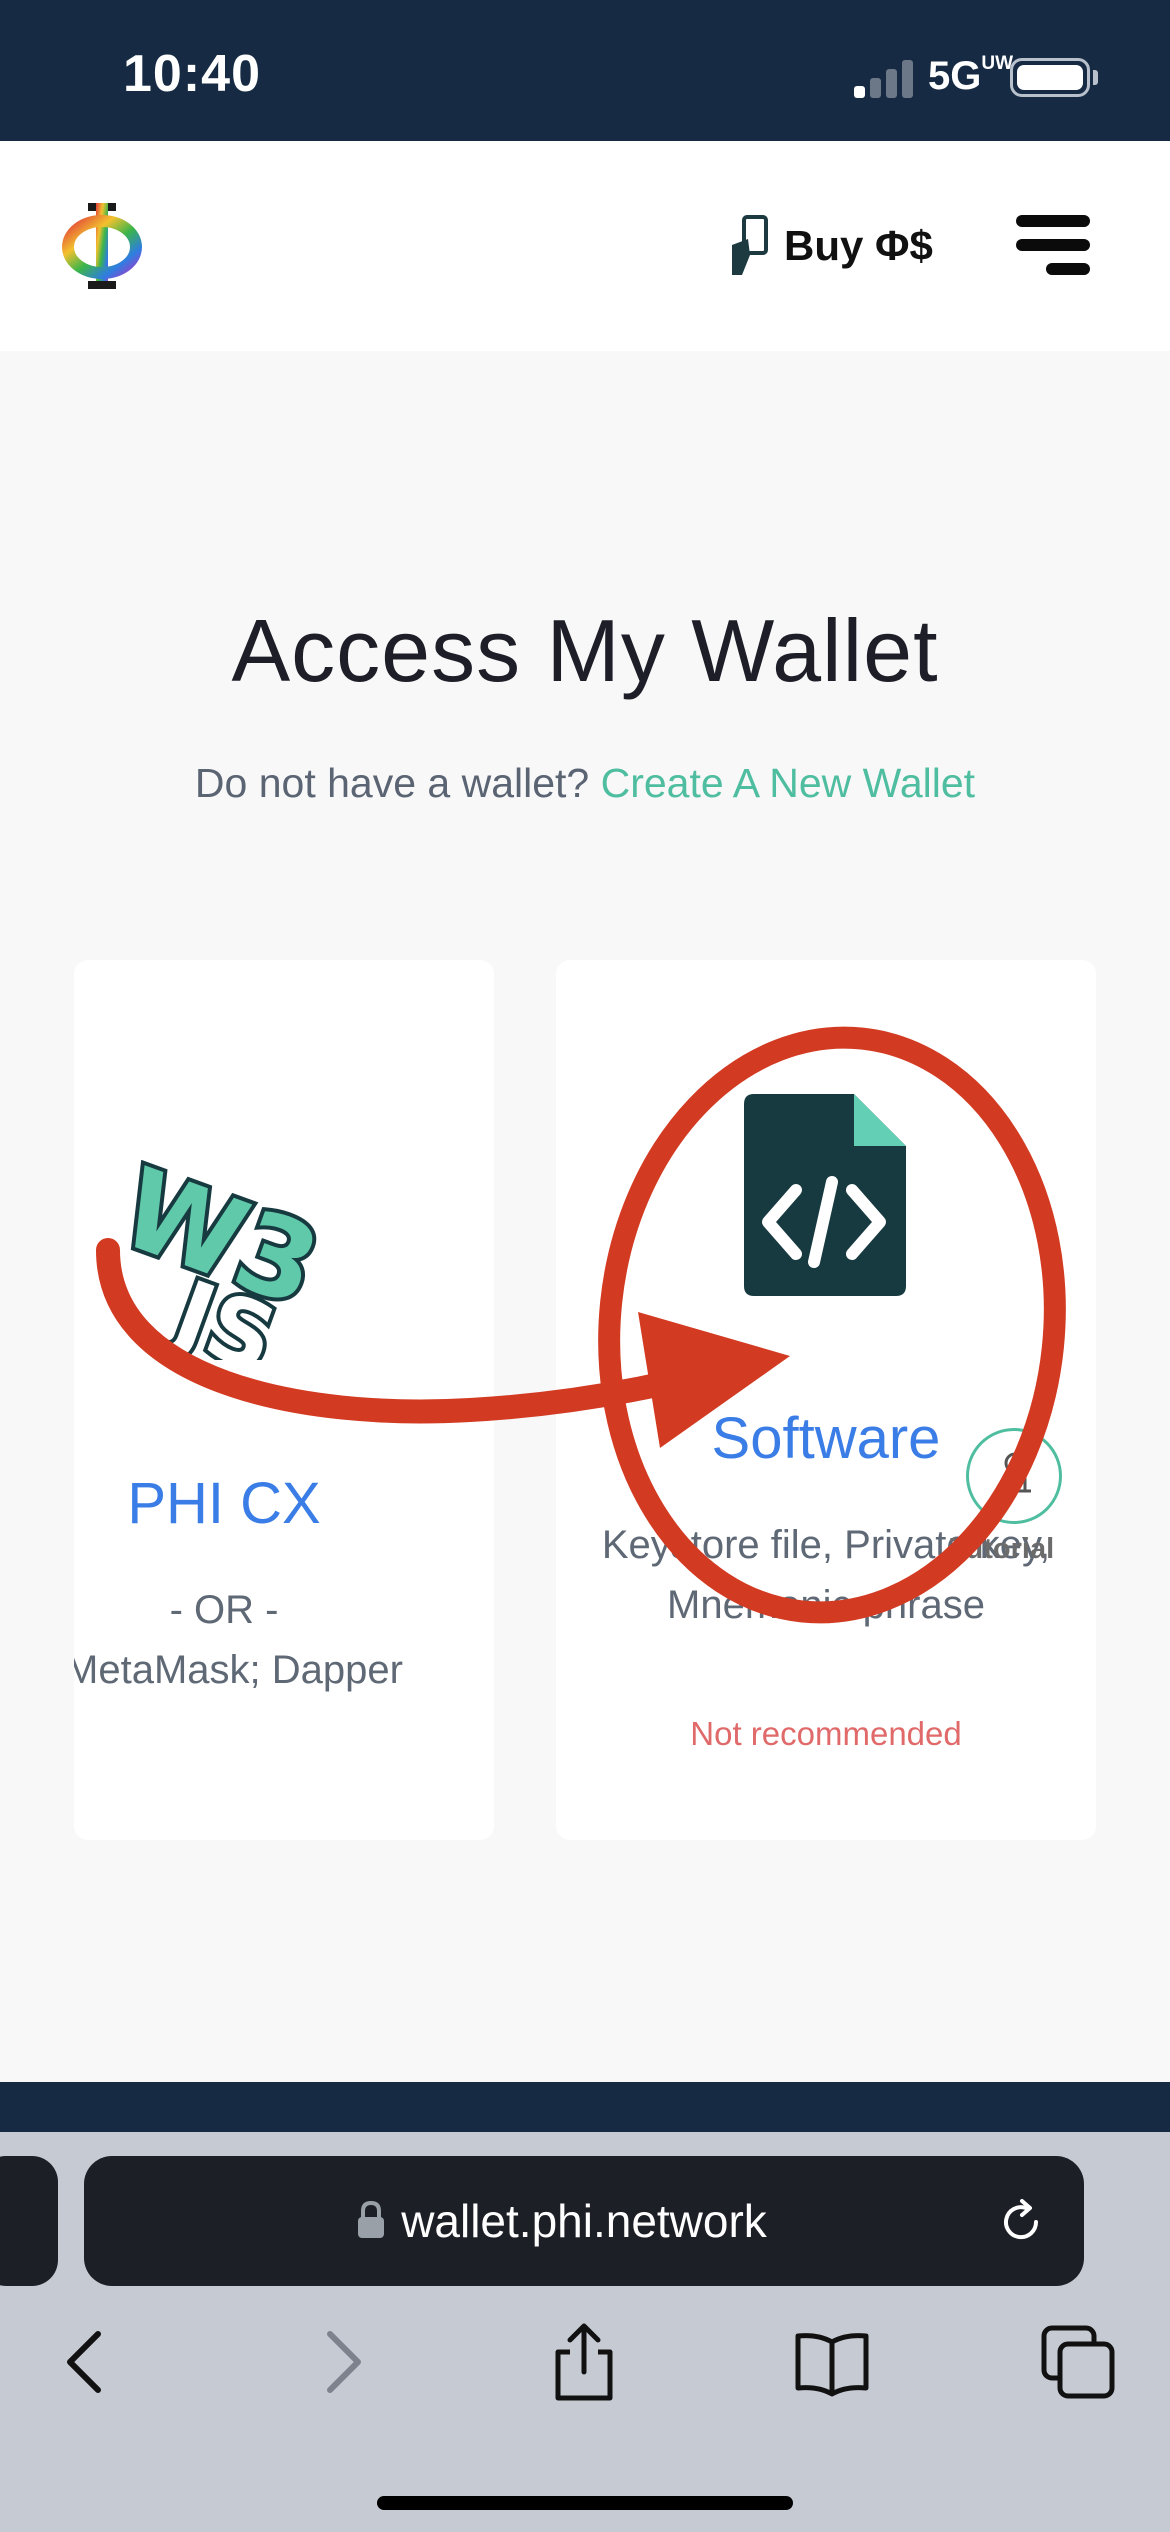 This screenshot has height=2532, width=1170. I want to click on tabs-icon, so click(1078, 2362).